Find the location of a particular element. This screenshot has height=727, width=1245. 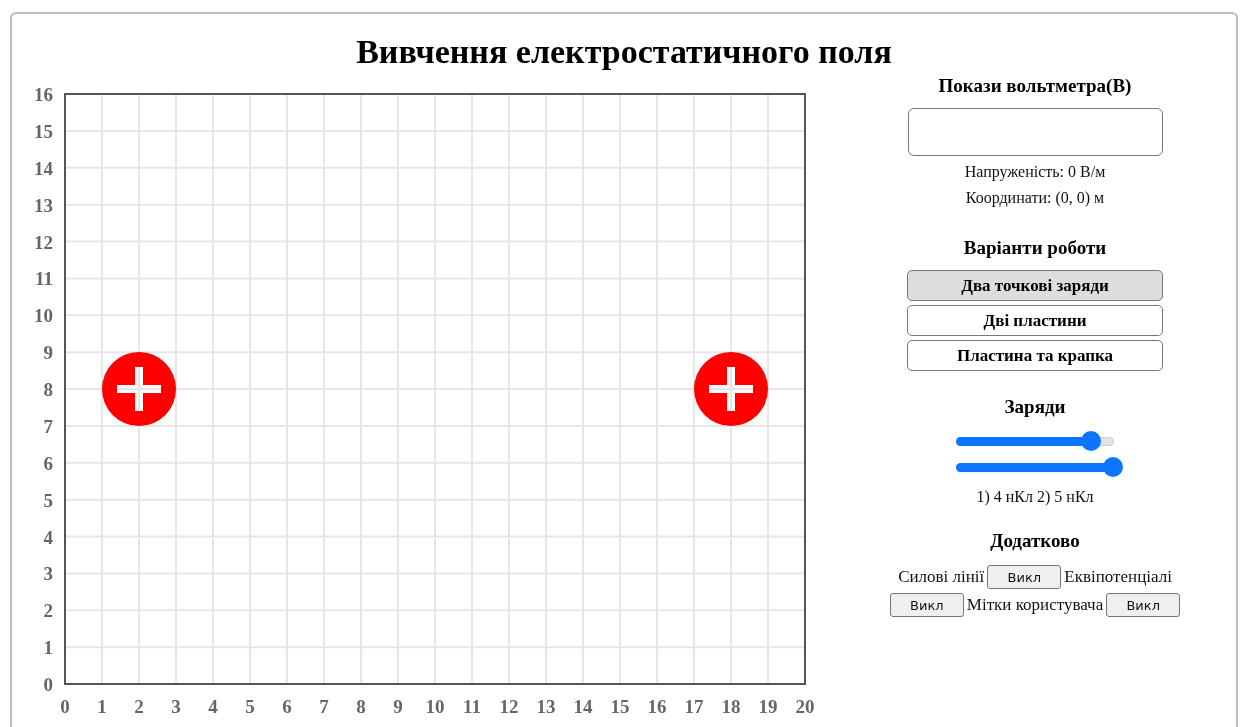

x-tick-label: 16 is located at coordinates (657, 706).